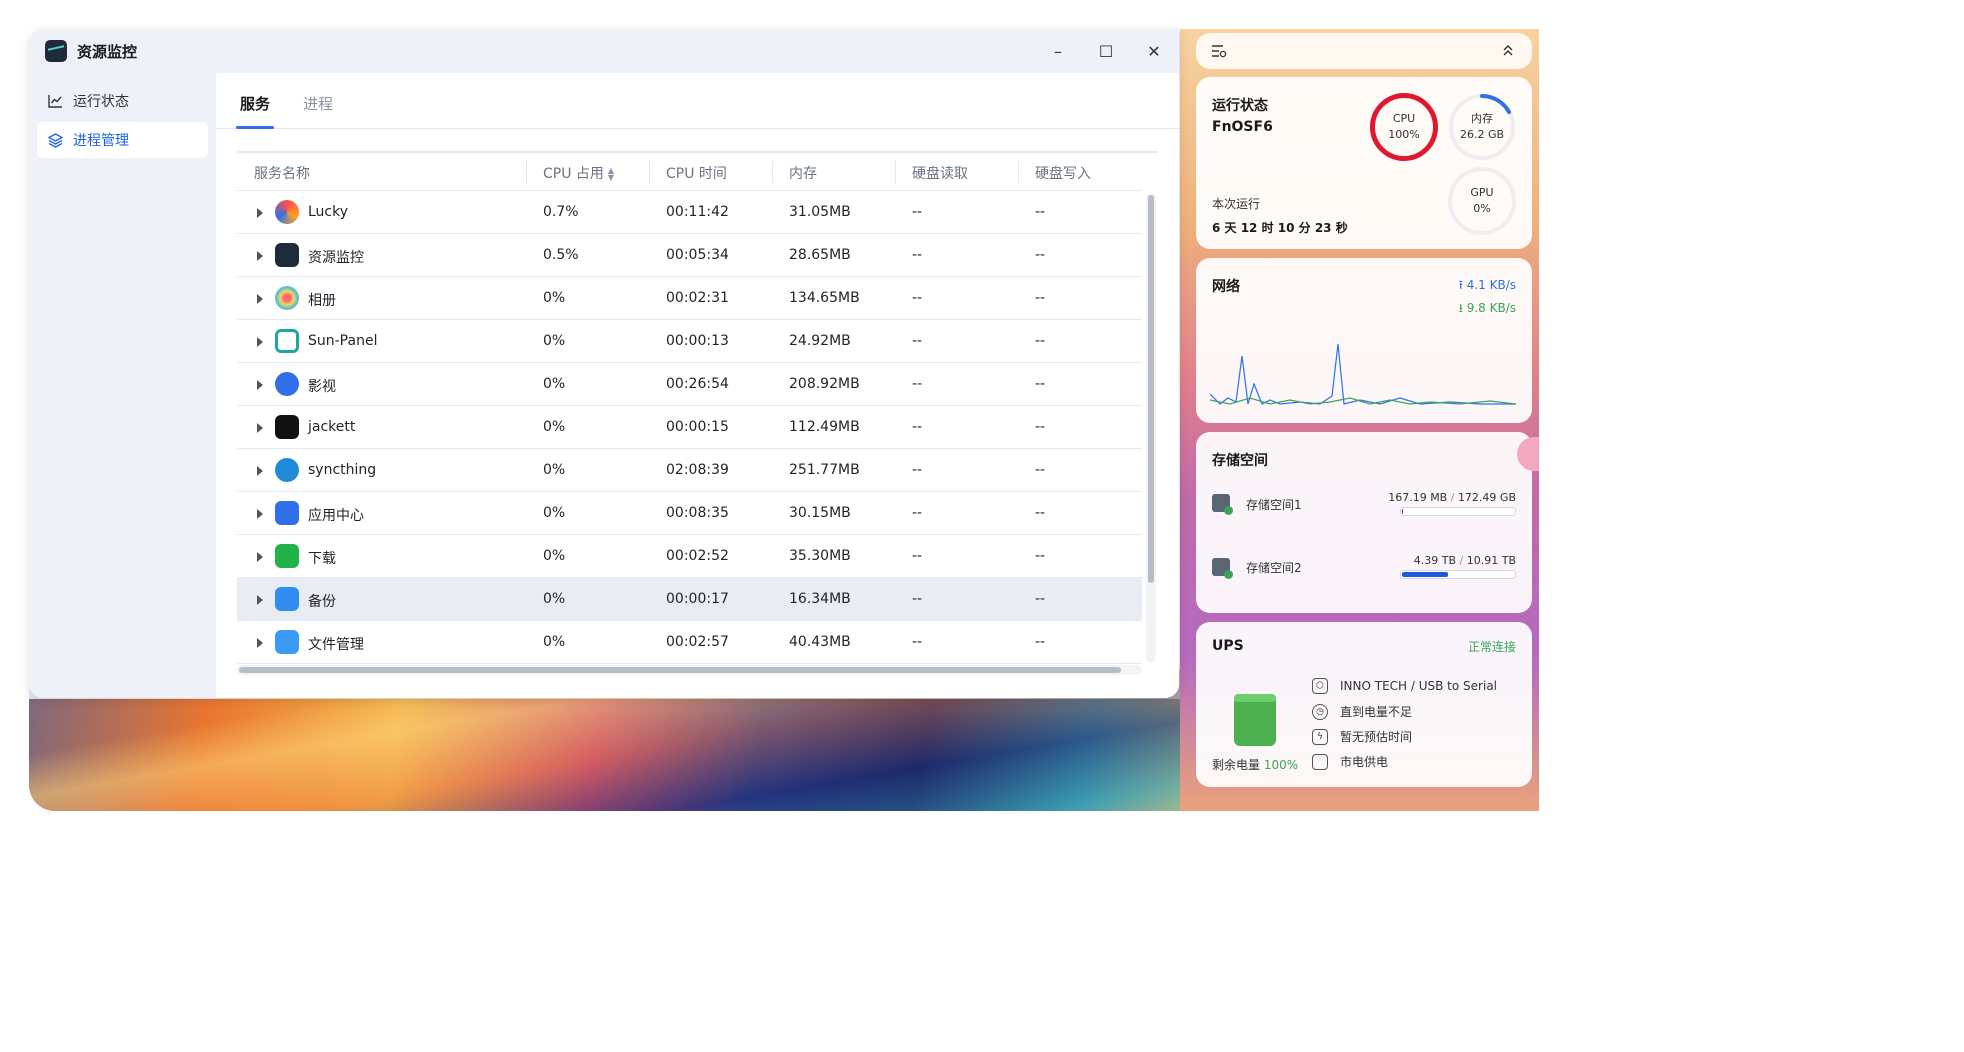 The image size is (1964, 1052). What do you see at coordinates (697, 513) in the screenshot?
I see `cell-time: 00:08:35` at bounding box center [697, 513].